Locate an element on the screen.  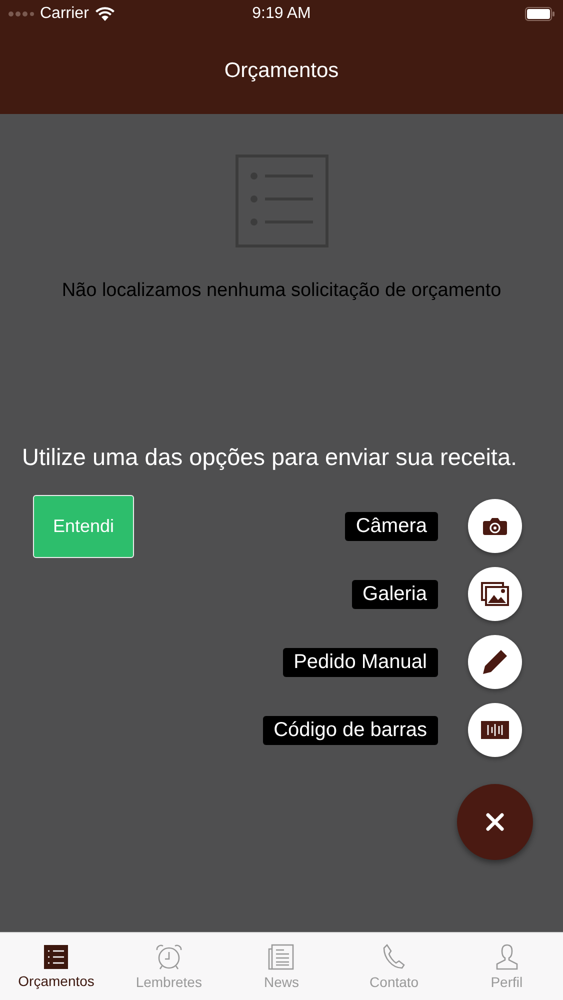
person-icon is located at coordinates (507, 957).